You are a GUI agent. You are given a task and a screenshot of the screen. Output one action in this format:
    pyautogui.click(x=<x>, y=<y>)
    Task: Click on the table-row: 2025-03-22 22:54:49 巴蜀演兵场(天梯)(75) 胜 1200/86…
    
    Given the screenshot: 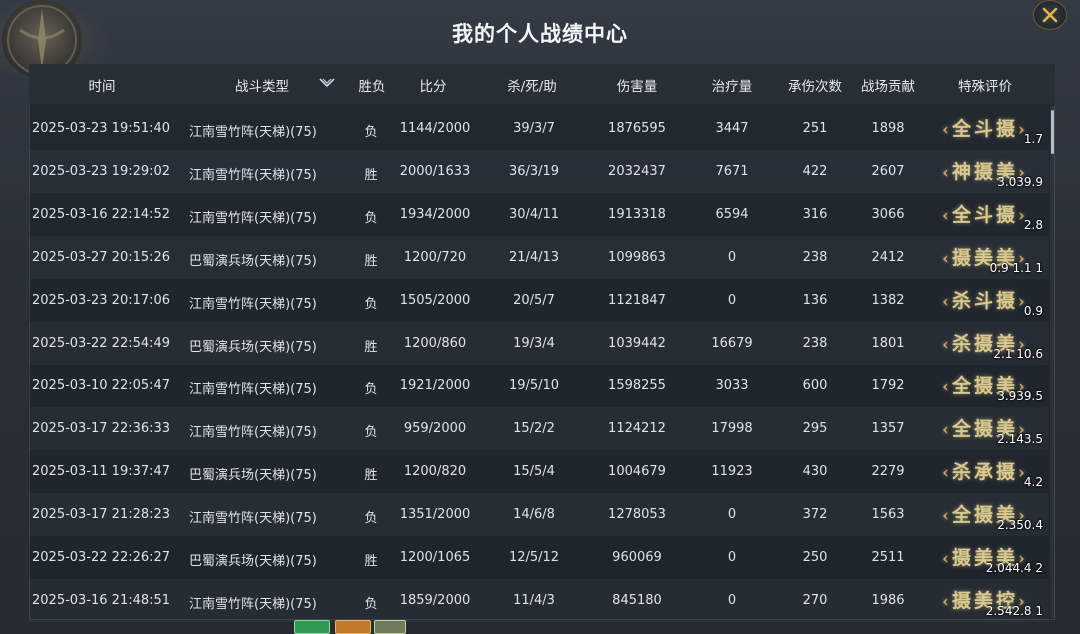 What is the action you would take?
    pyautogui.click(x=539, y=343)
    